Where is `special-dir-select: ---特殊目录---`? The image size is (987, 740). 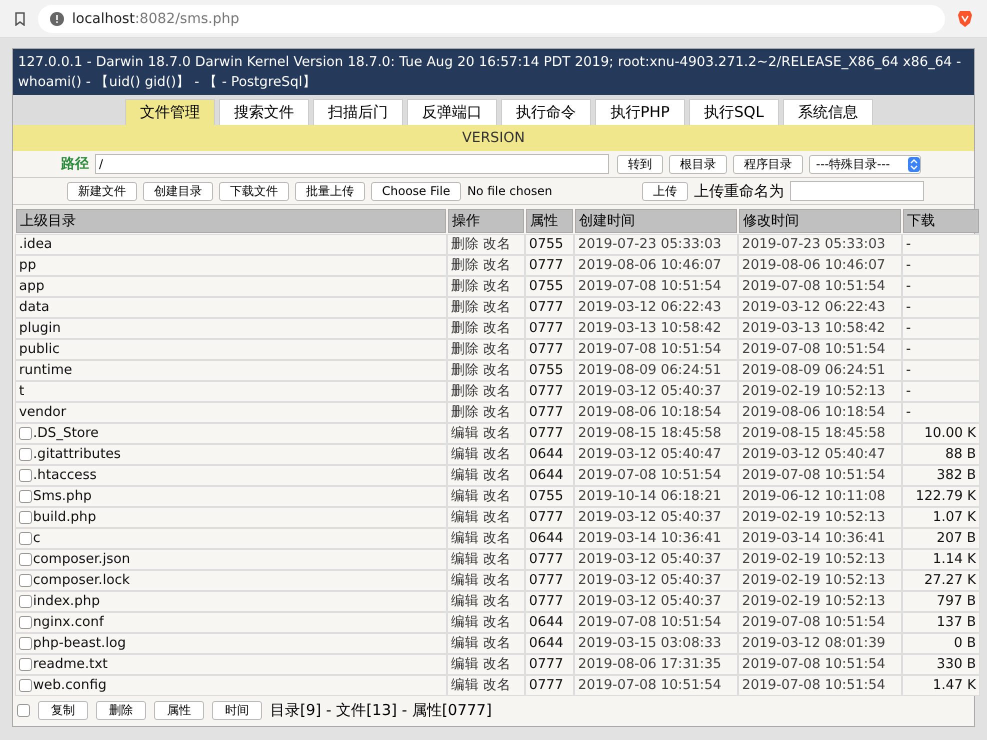 special-dir-select: ---特殊目录--- is located at coordinates (865, 164).